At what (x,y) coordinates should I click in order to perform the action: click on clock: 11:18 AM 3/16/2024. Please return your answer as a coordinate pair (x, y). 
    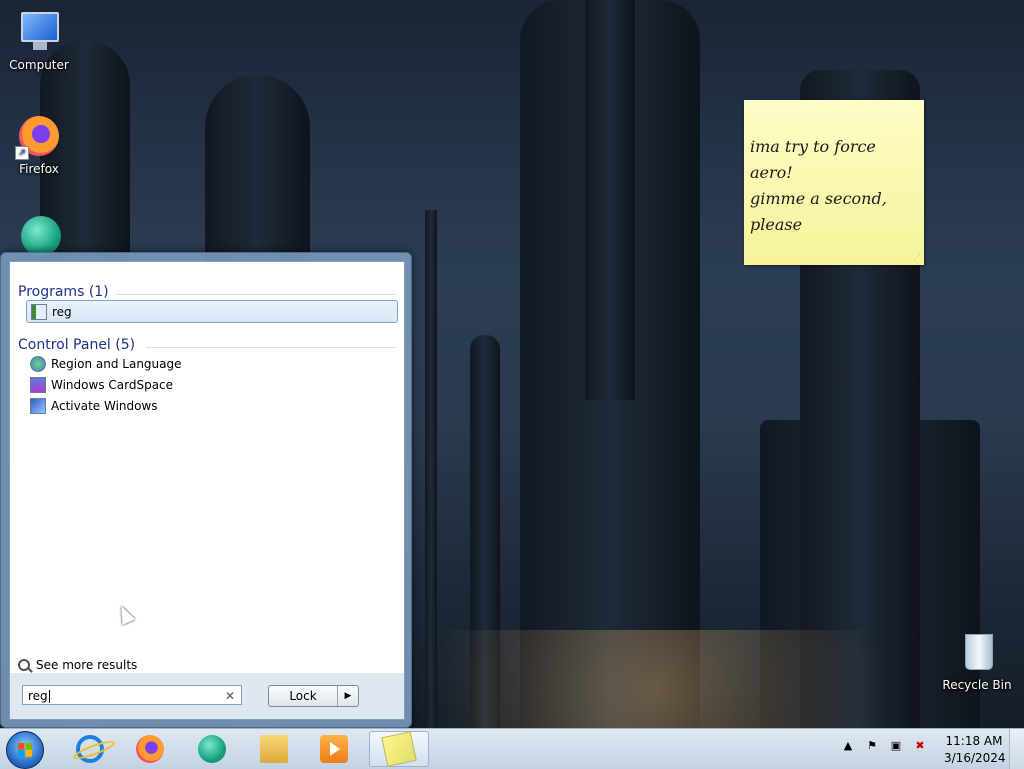
    Looking at the image, I should click on (975, 750).